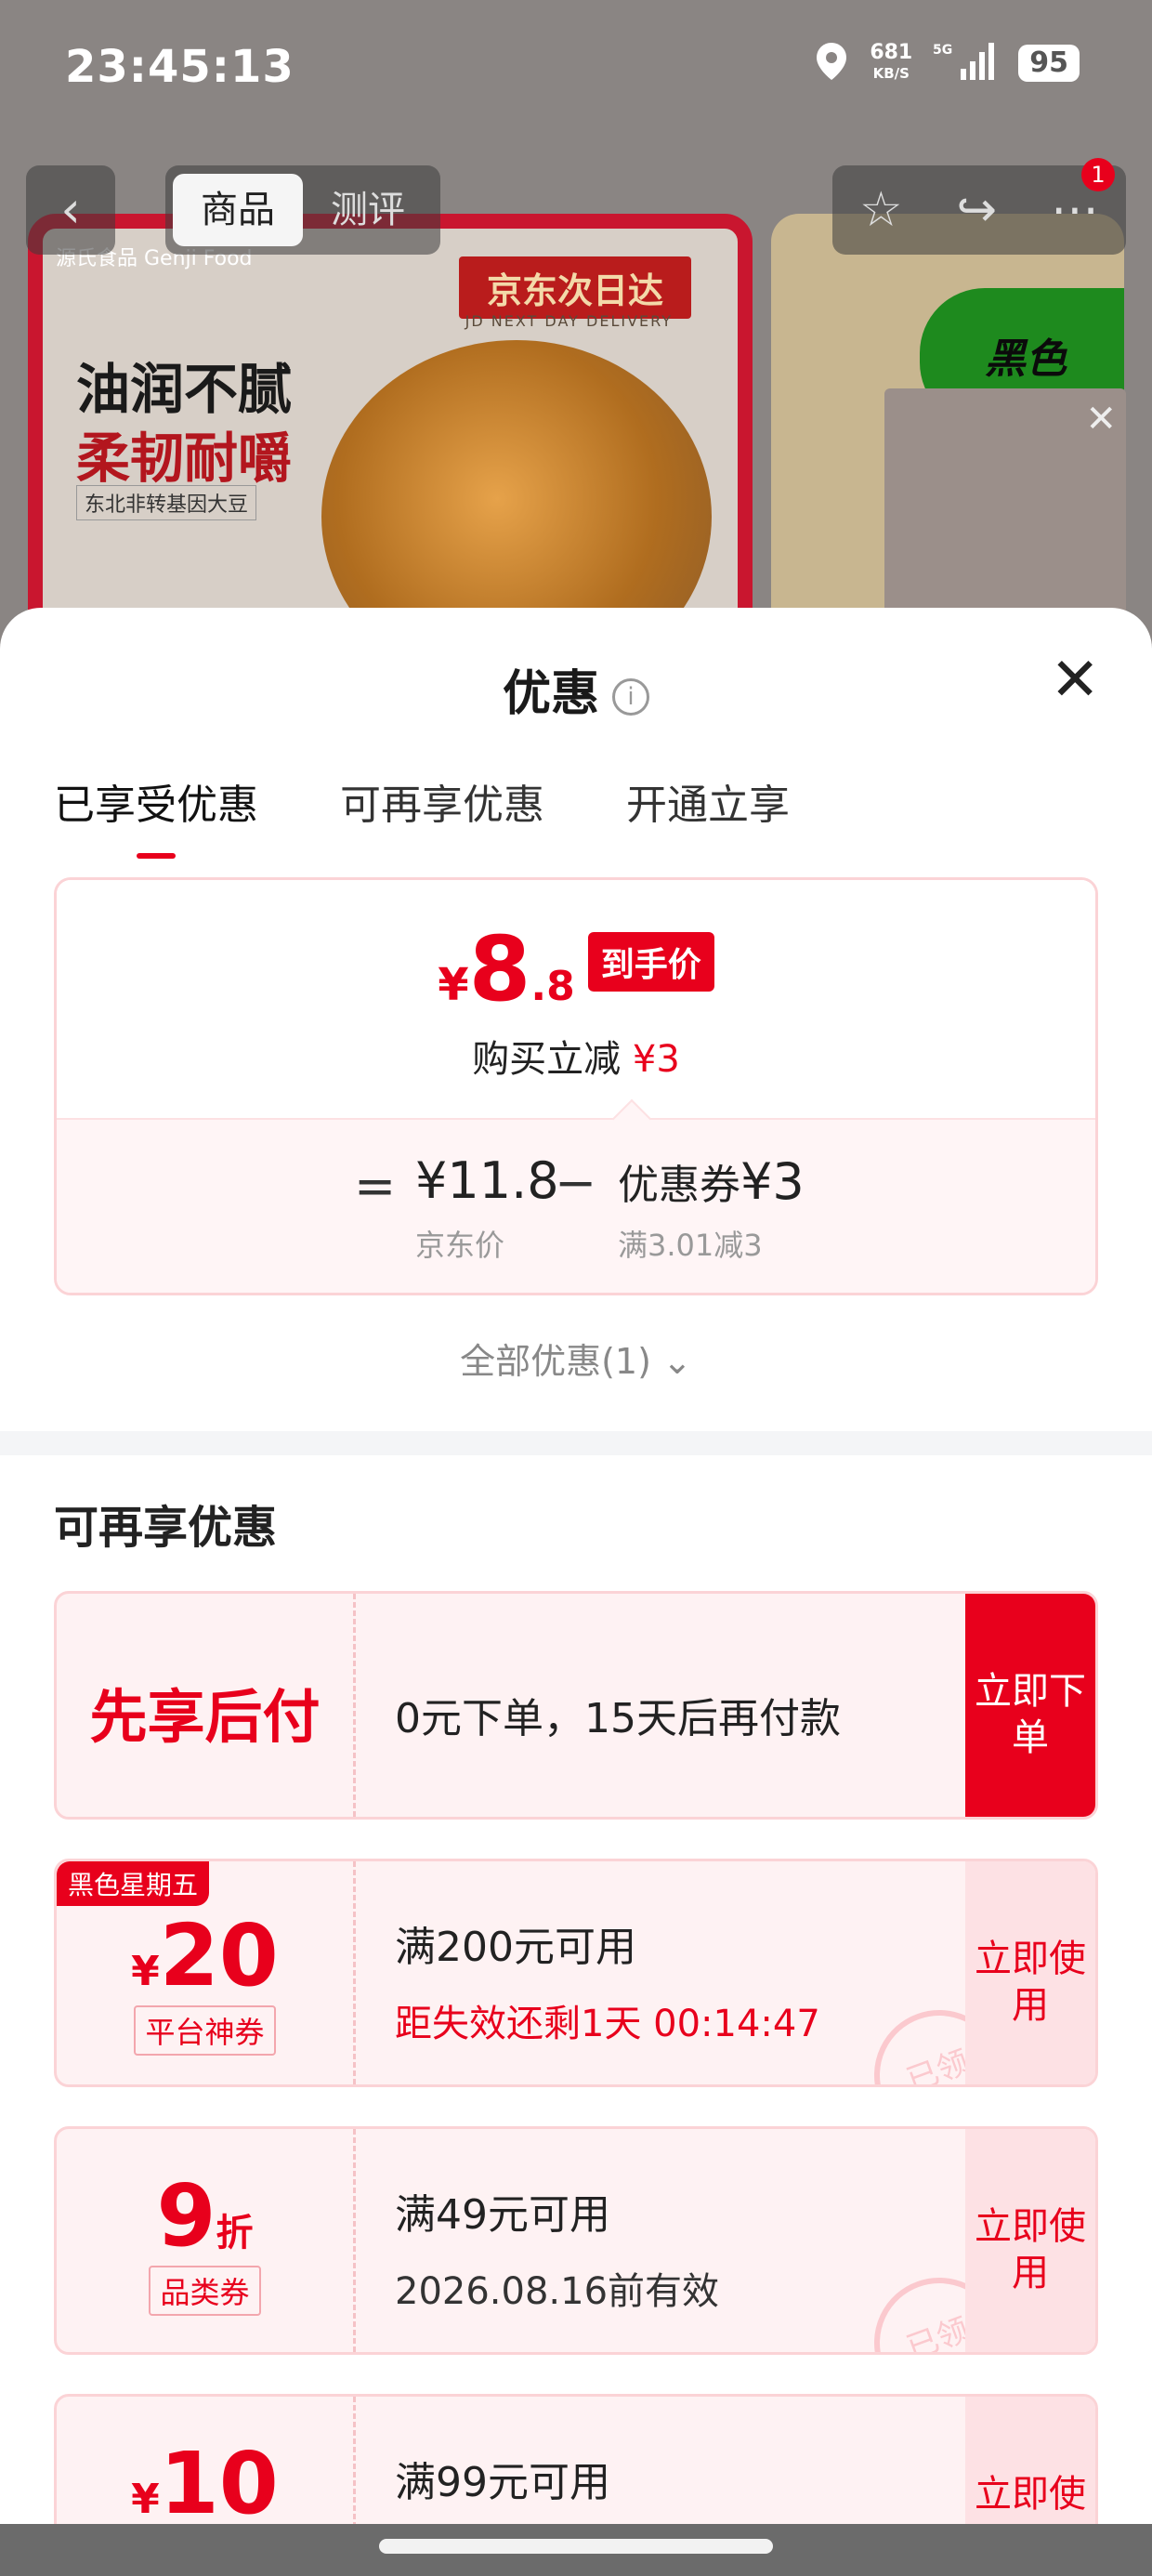 The height and width of the screenshot is (2576, 1152). I want to click on section-title: 可再享优惠, so click(166, 1528).